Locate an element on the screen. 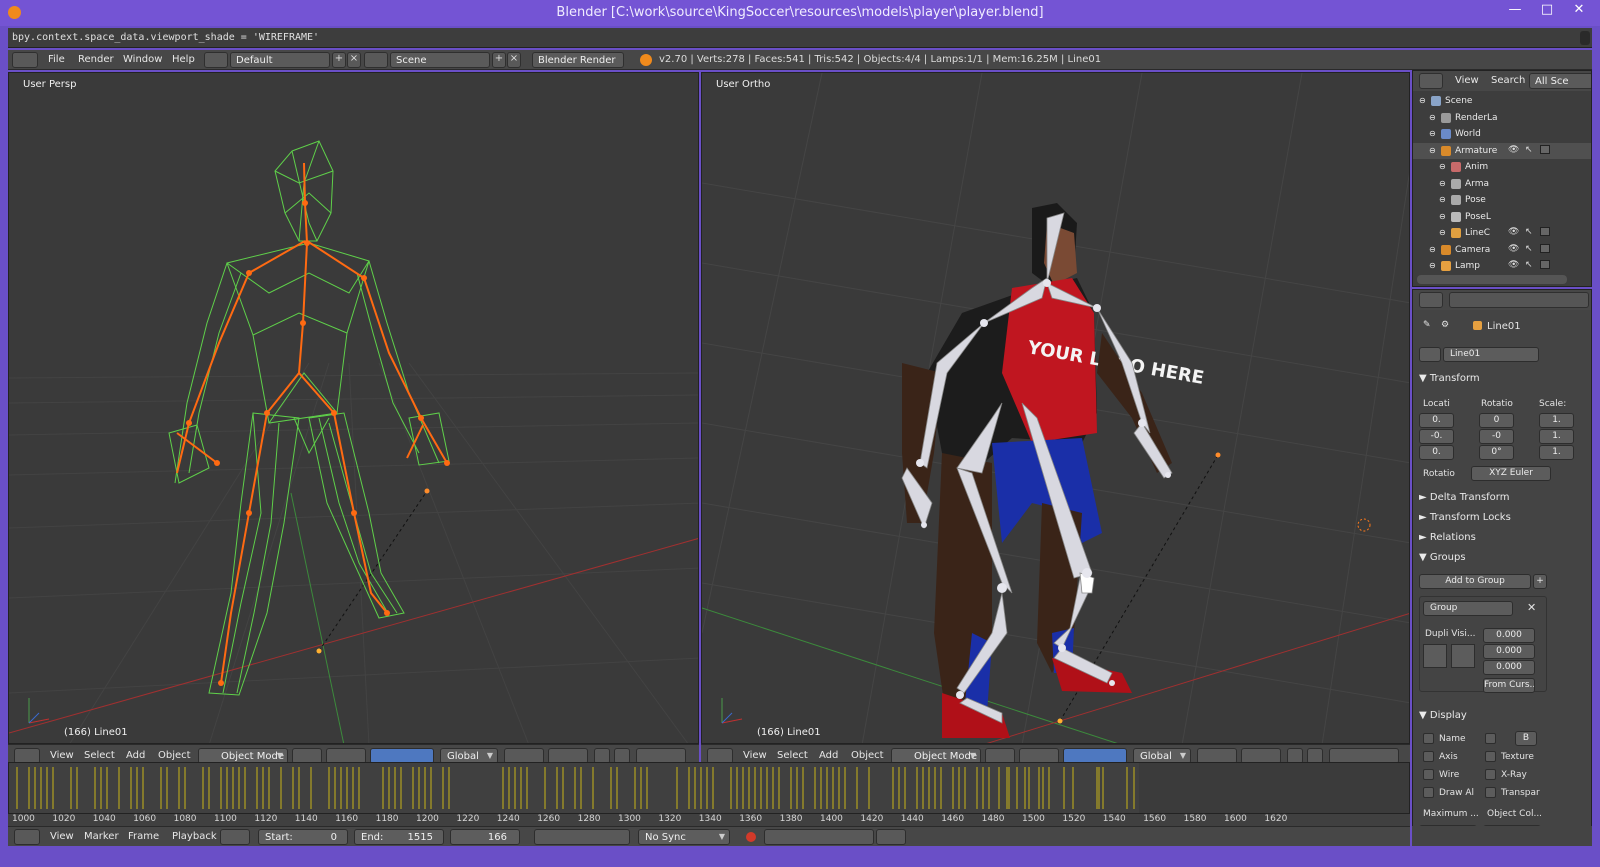  object-datablock-icon is located at coordinates (1430, 354).